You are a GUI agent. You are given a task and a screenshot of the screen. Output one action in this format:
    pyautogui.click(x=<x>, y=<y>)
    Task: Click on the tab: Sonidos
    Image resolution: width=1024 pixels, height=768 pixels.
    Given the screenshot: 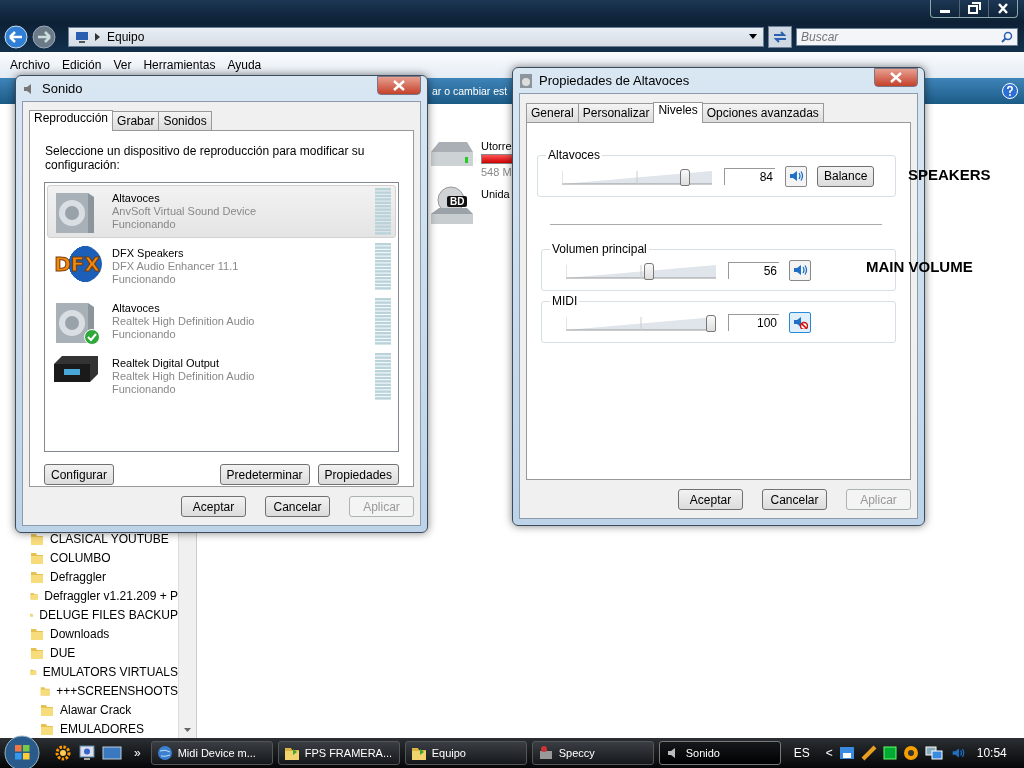 What is the action you would take?
    pyautogui.click(x=185, y=120)
    